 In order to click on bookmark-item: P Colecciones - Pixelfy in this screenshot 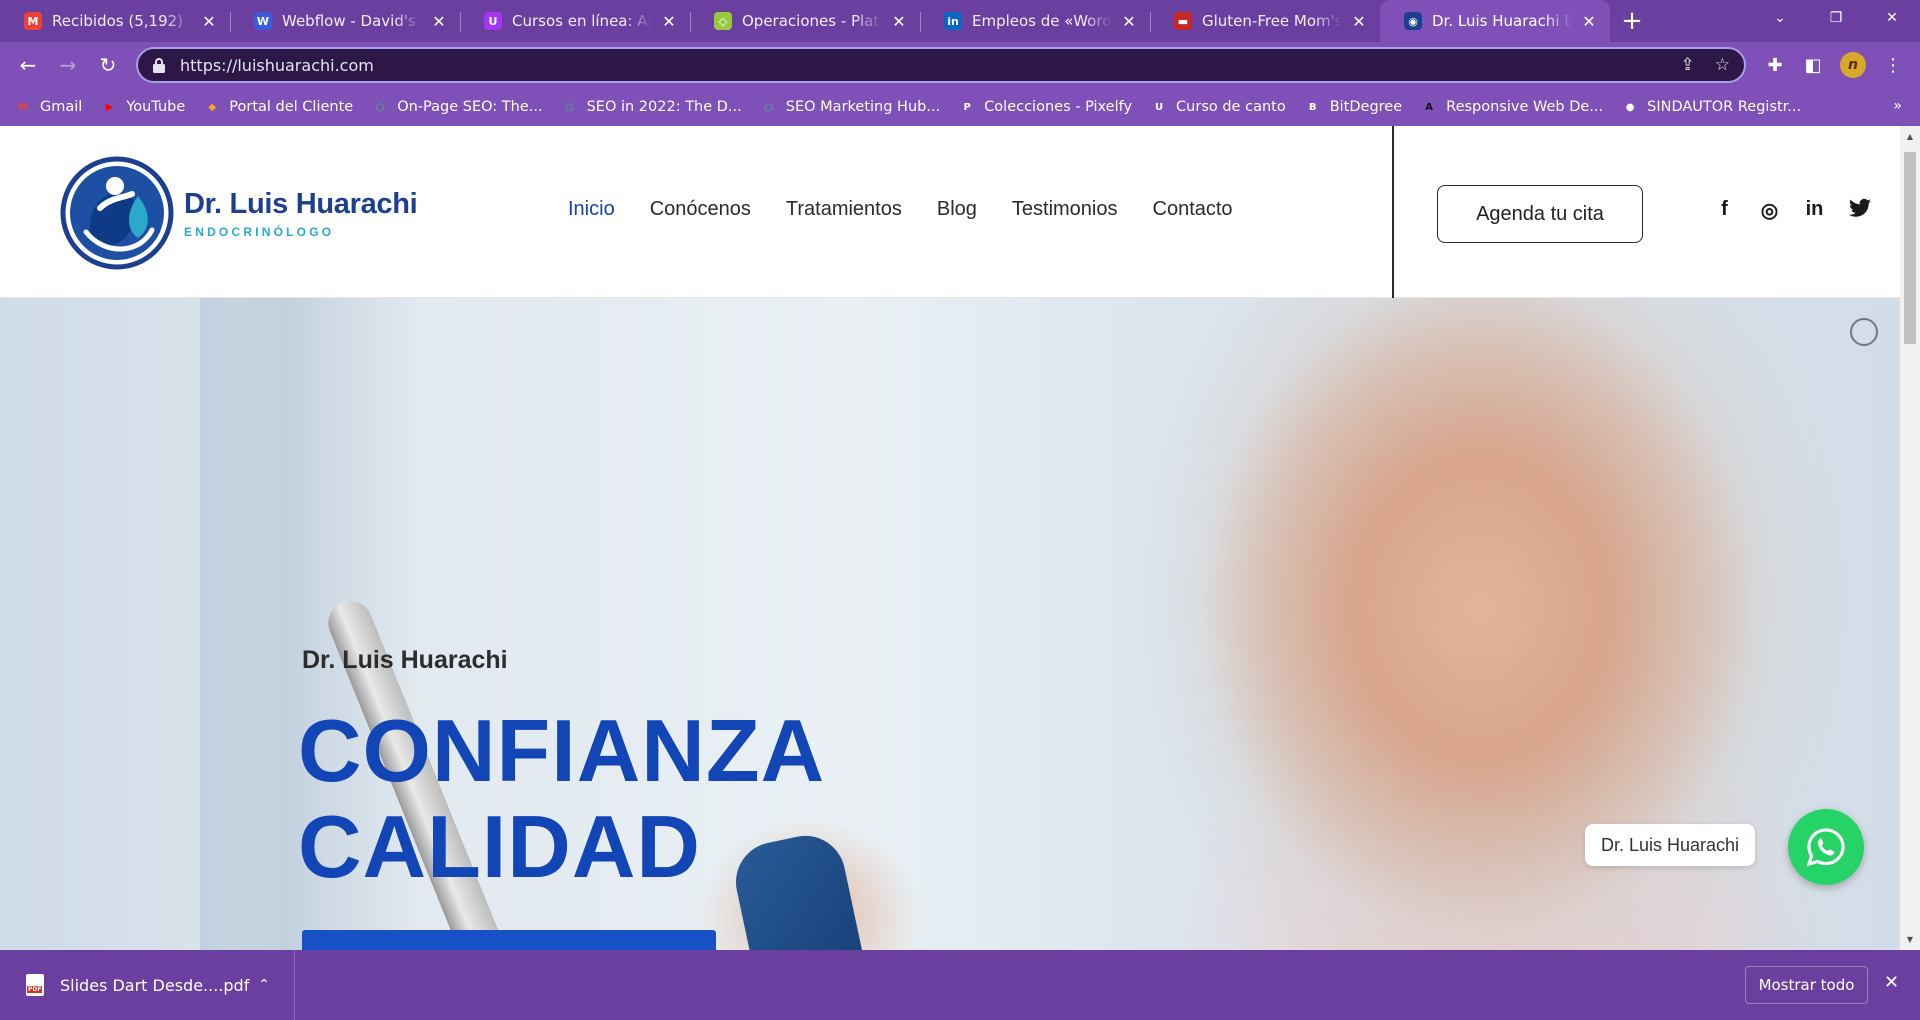, I will do `click(1045, 107)`.